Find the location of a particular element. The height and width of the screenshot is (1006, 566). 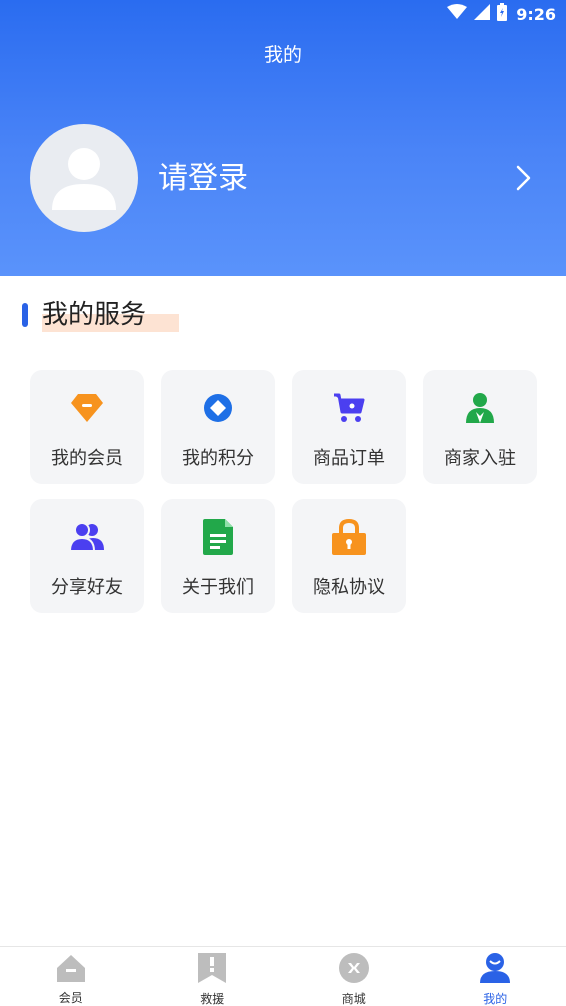

service-merchant: 商家入驻 is located at coordinates (480, 427).